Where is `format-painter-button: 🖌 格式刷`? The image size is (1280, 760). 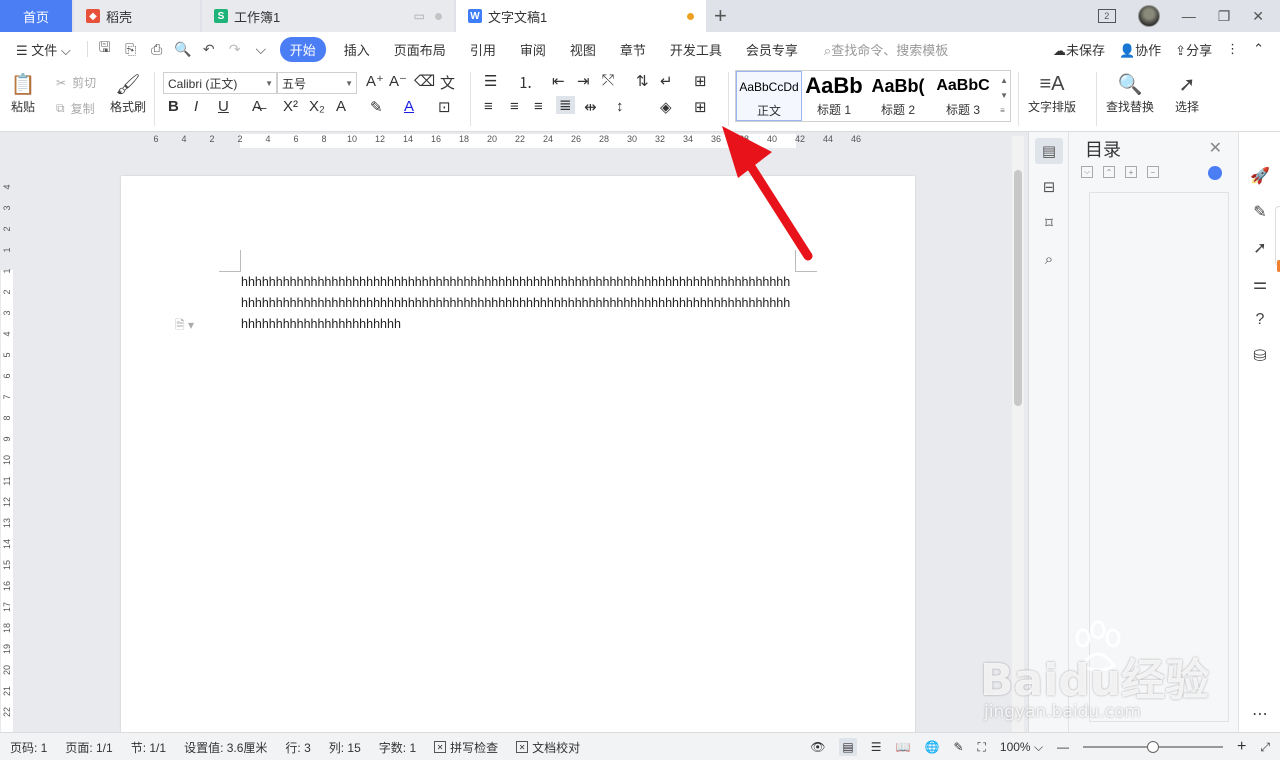
format-painter-button: 🖌 格式刷 is located at coordinates (128, 92).